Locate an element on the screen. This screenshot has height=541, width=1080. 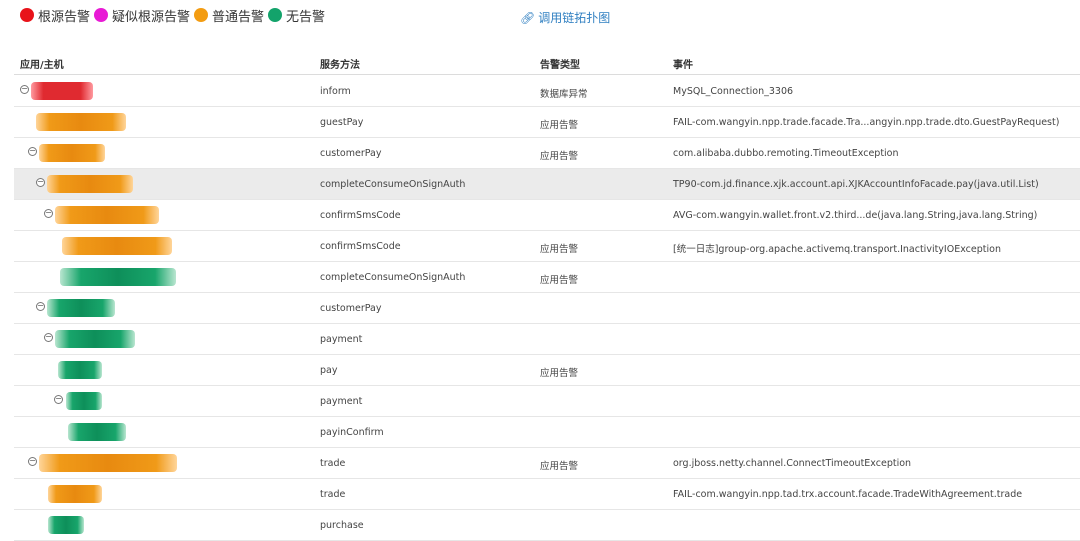
alert-legend: 根源告警 疑似根源告警 普通告警 无告警 is located at coordinates (174, 15).